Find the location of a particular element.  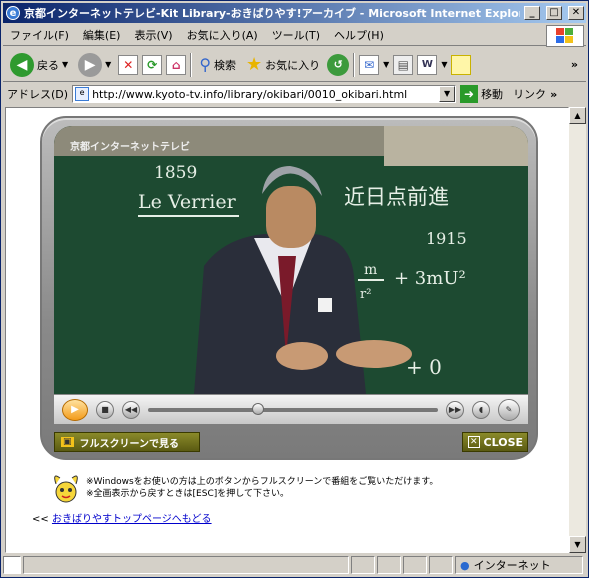

star-icon: ★ is located at coordinates (254, 64).